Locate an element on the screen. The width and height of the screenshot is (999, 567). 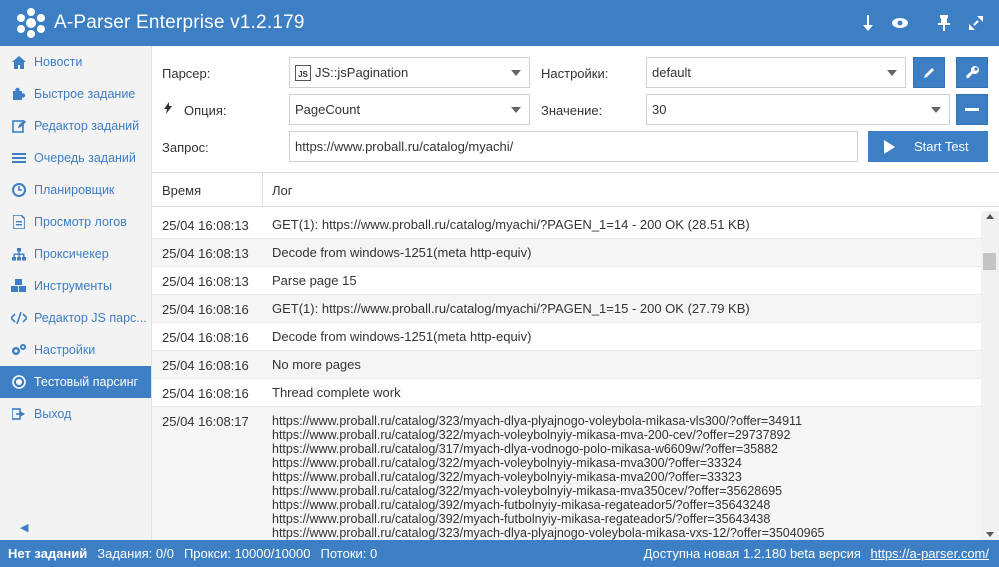
sidebar-item-list: Очередь заданий is located at coordinates (75, 158).